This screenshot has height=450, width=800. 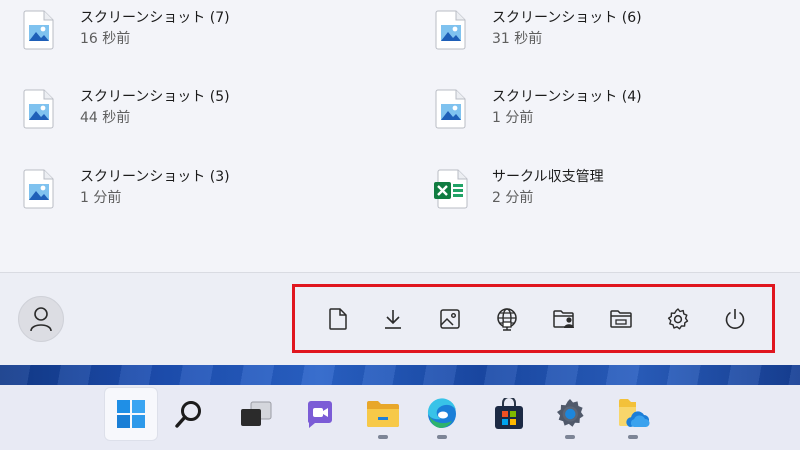 I want to click on search-icon, so click(x=188, y=414).